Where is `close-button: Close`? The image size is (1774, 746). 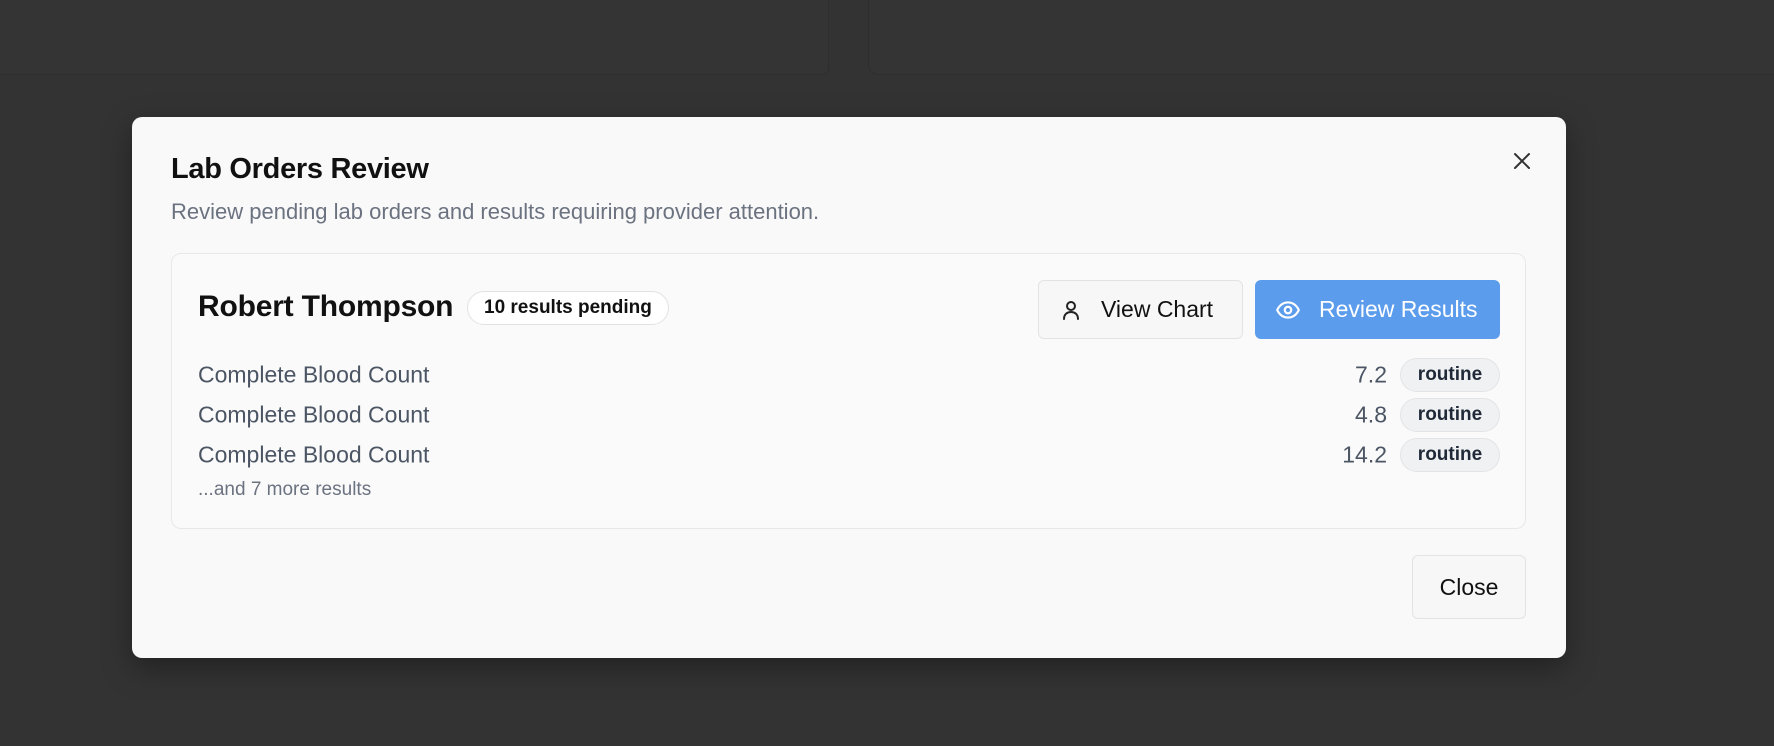 close-button: Close is located at coordinates (1469, 587).